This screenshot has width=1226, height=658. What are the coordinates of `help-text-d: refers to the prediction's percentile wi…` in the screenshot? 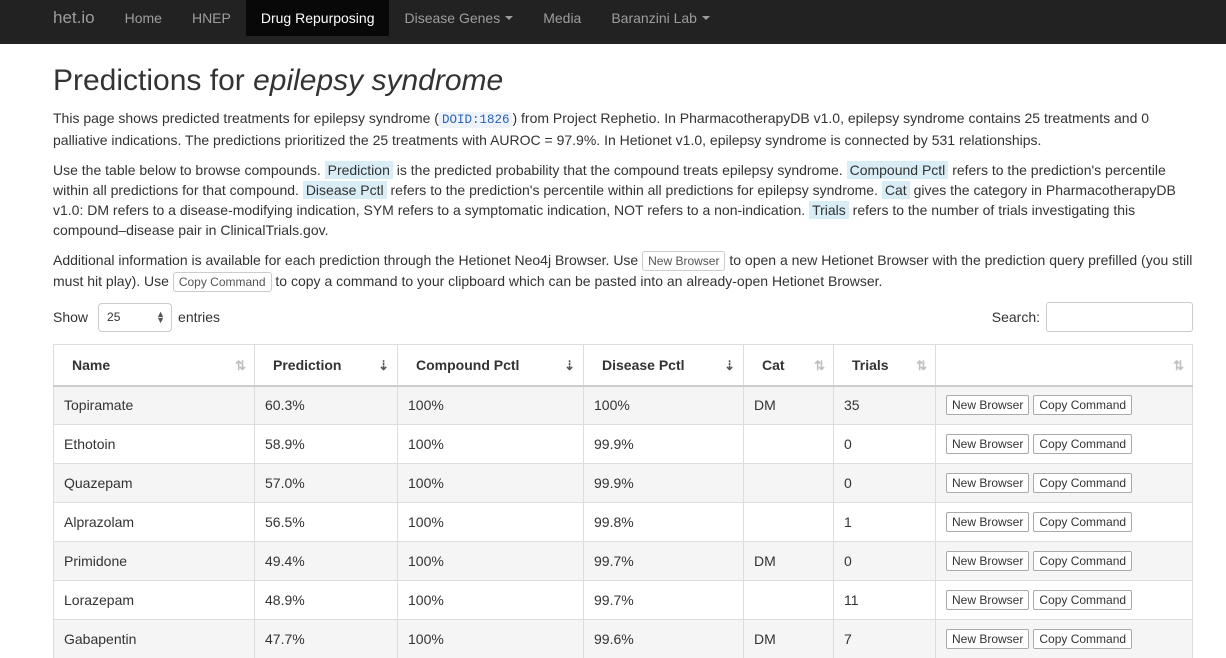 It's located at (634, 190).